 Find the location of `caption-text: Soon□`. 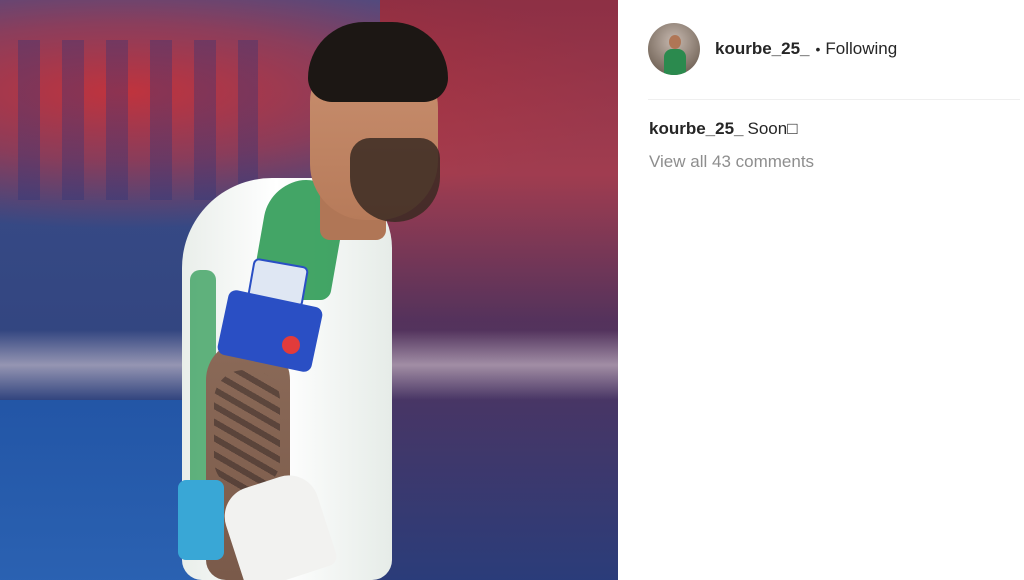

caption-text: Soon□ is located at coordinates (772, 128).